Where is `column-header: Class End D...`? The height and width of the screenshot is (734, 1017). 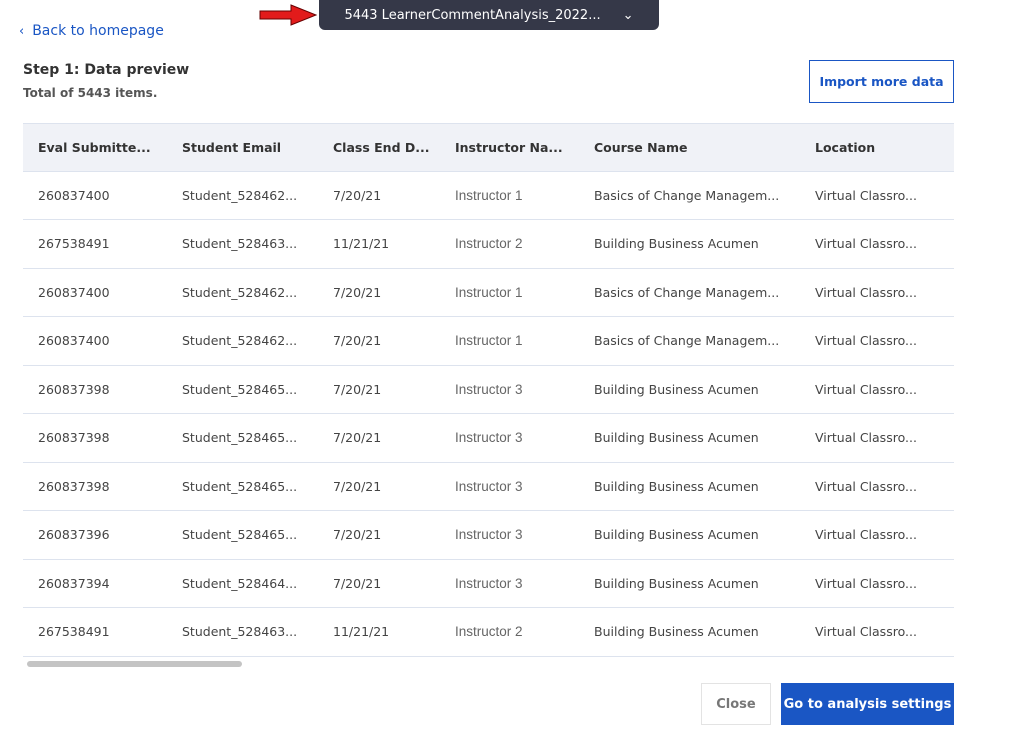 column-header: Class End D... is located at coordinates (381, 147).